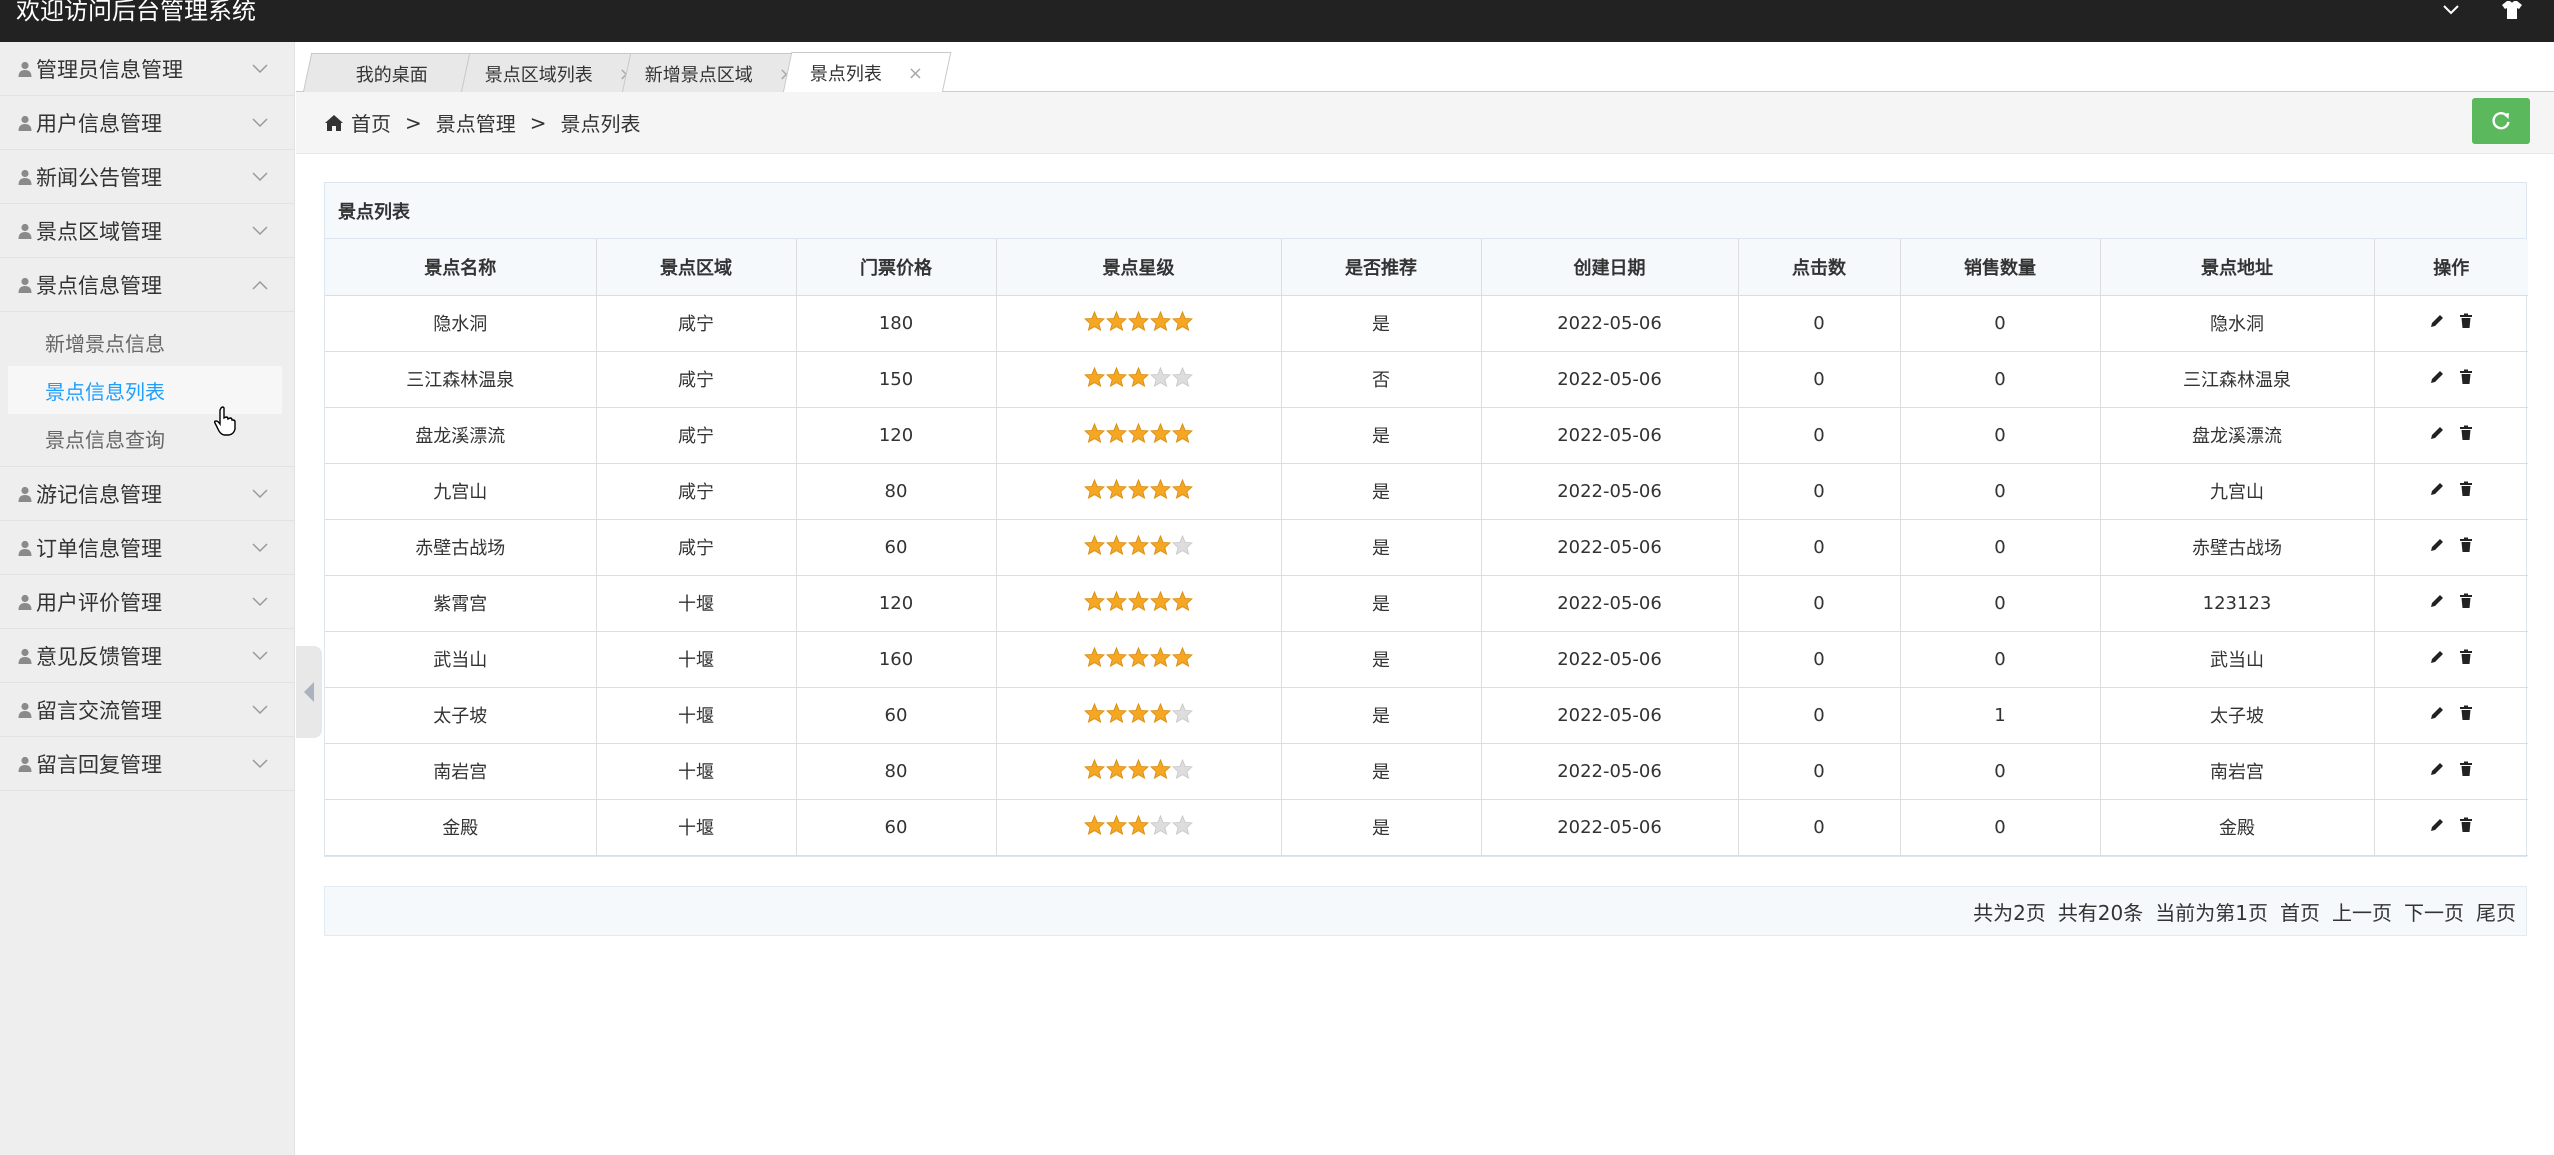 The height and width of the screenshot is (1155, 2554). Describe the element at coordinates (2300, 911) in the screenshot. I see `pagination-first-link: 首页` at that location.